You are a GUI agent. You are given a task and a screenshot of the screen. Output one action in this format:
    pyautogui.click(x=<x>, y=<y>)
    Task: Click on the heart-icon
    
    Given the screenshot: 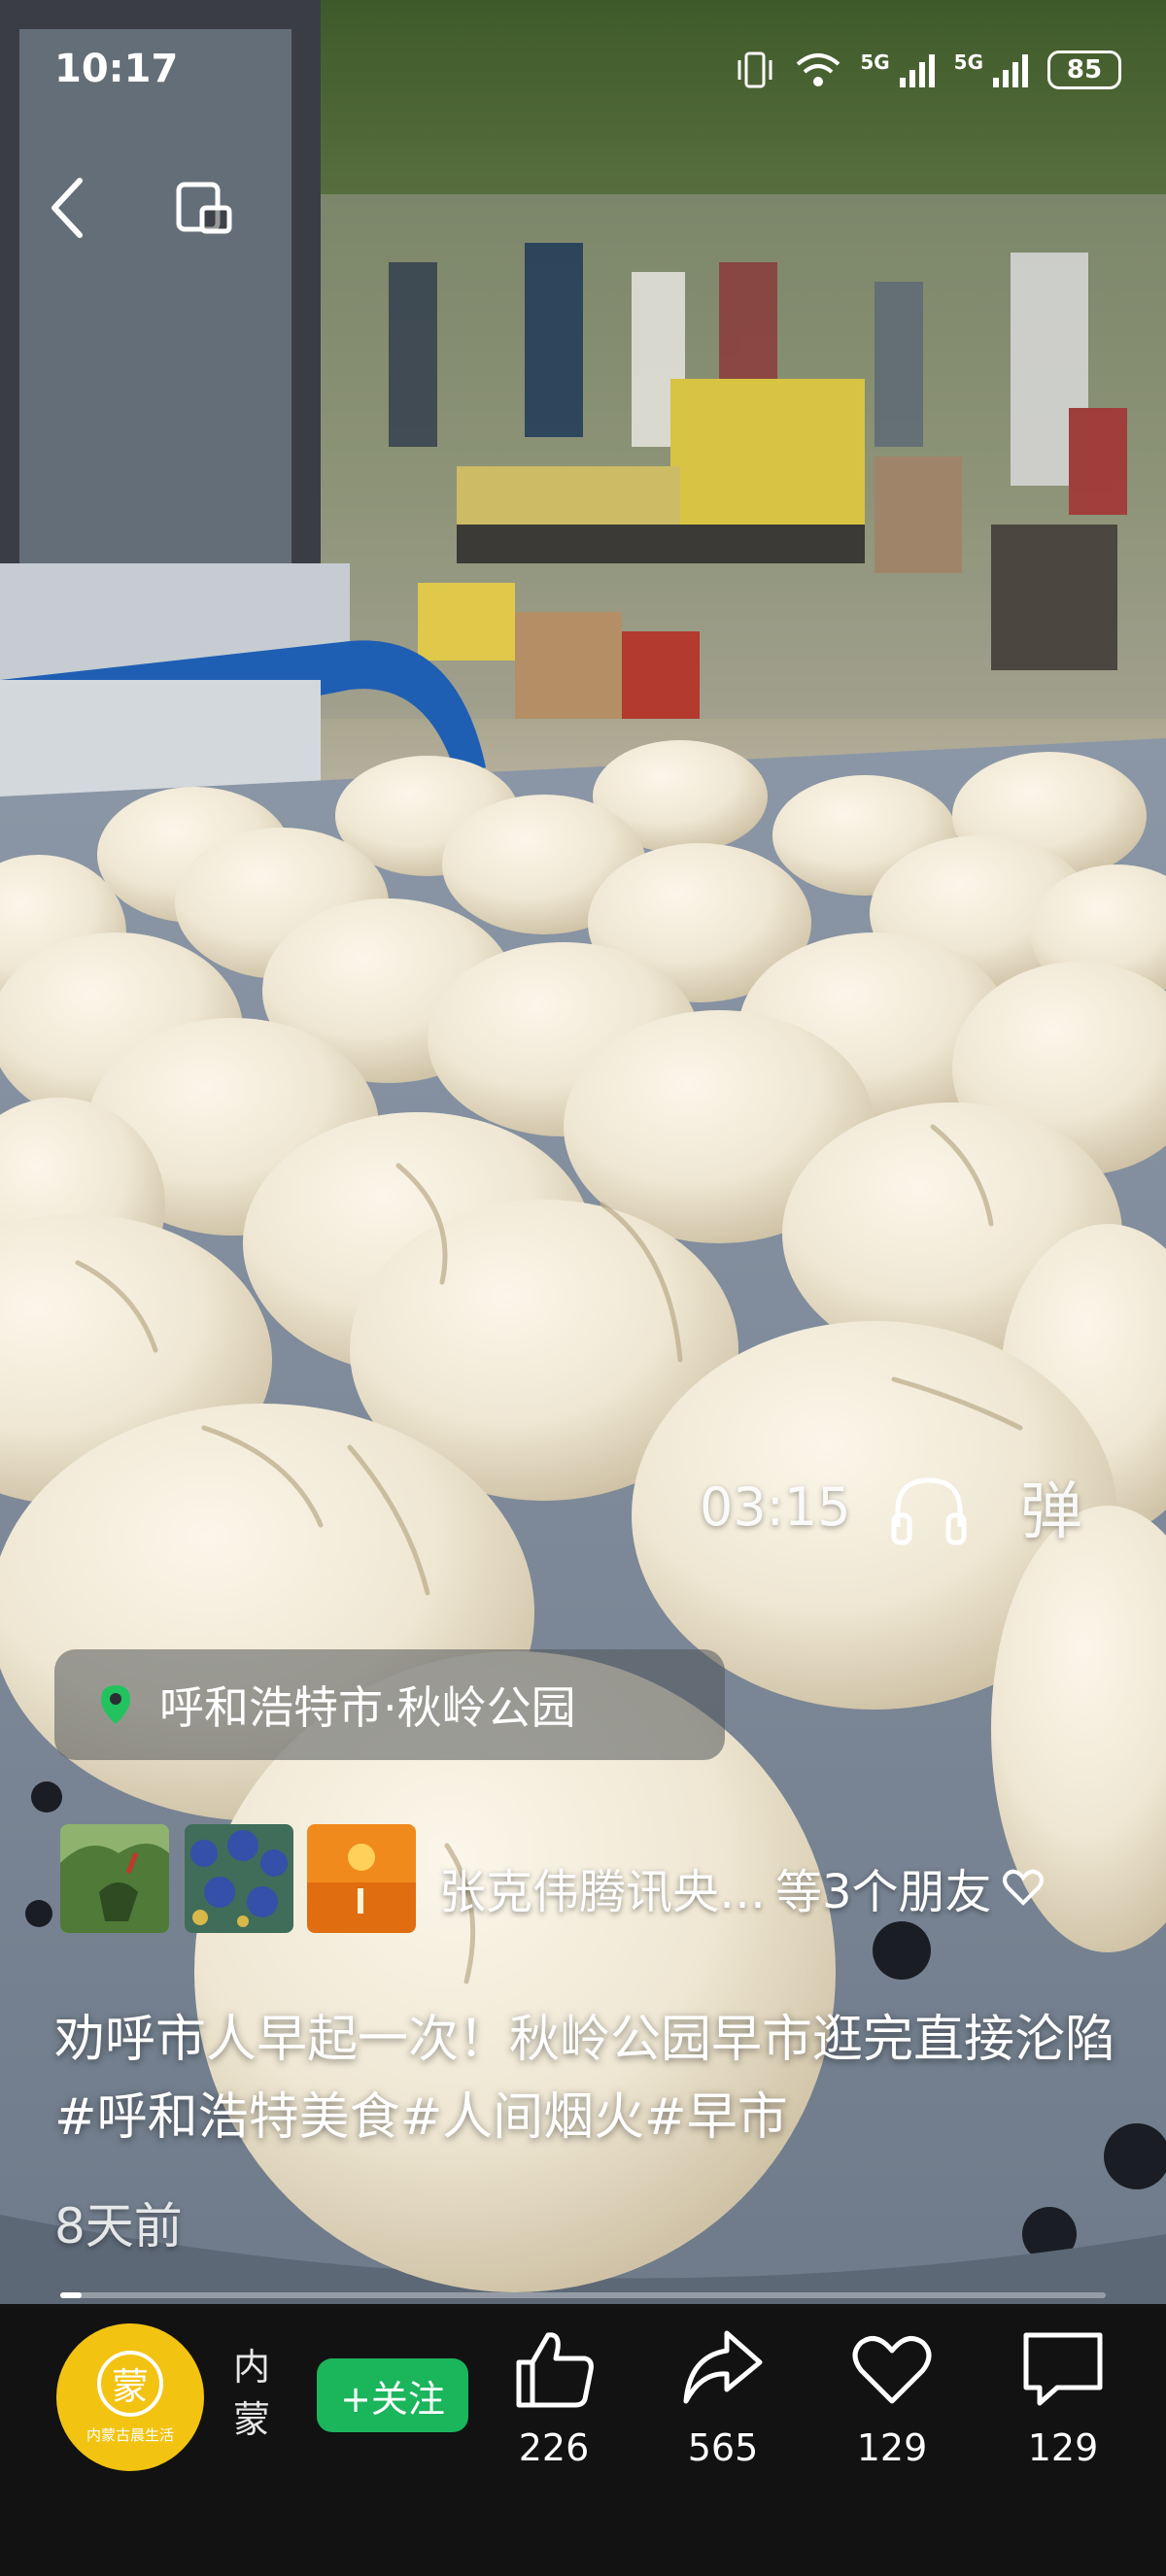 What is the action you would take?
    pyautogui.click(x=892, y=2370)
    